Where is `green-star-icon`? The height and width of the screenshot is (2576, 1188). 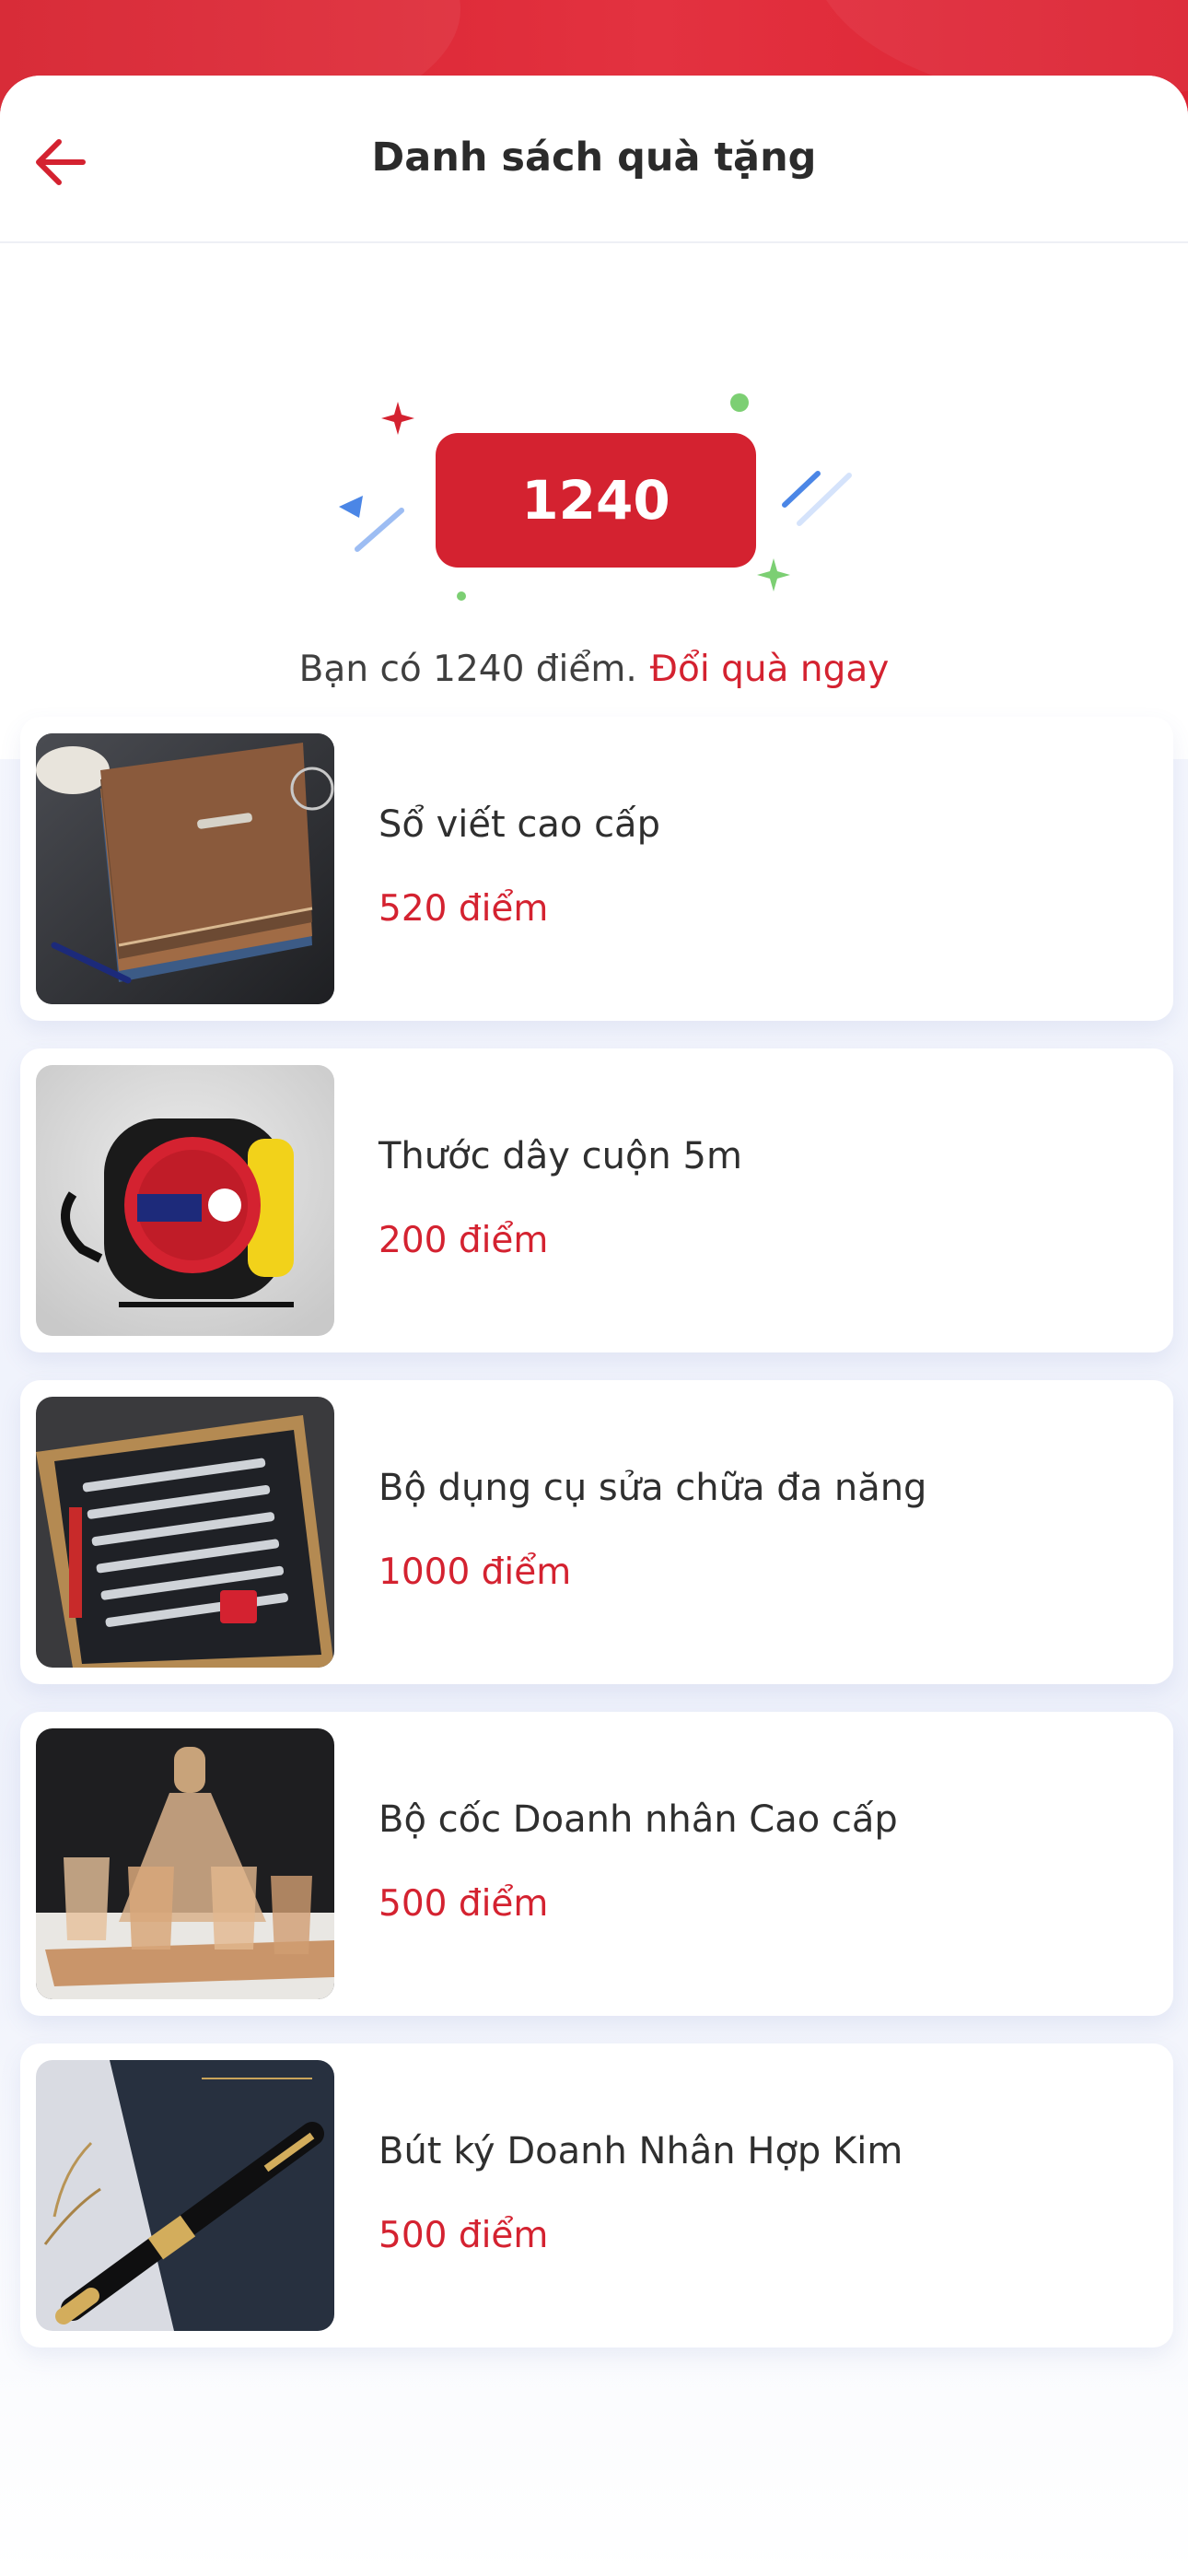 green-star-icon is located at coordinates (773, 574).